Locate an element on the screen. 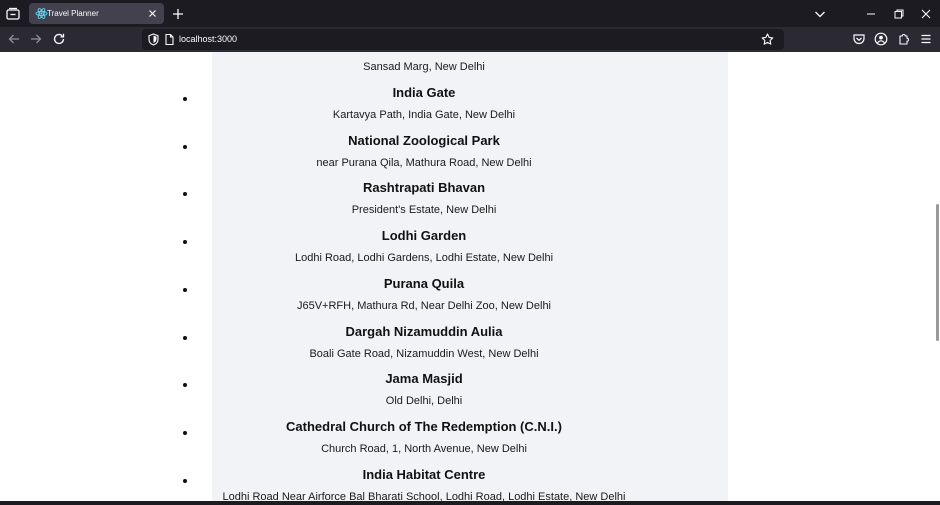  place-address: President's Estate, New Delhi is located at coordinates (424, 210).